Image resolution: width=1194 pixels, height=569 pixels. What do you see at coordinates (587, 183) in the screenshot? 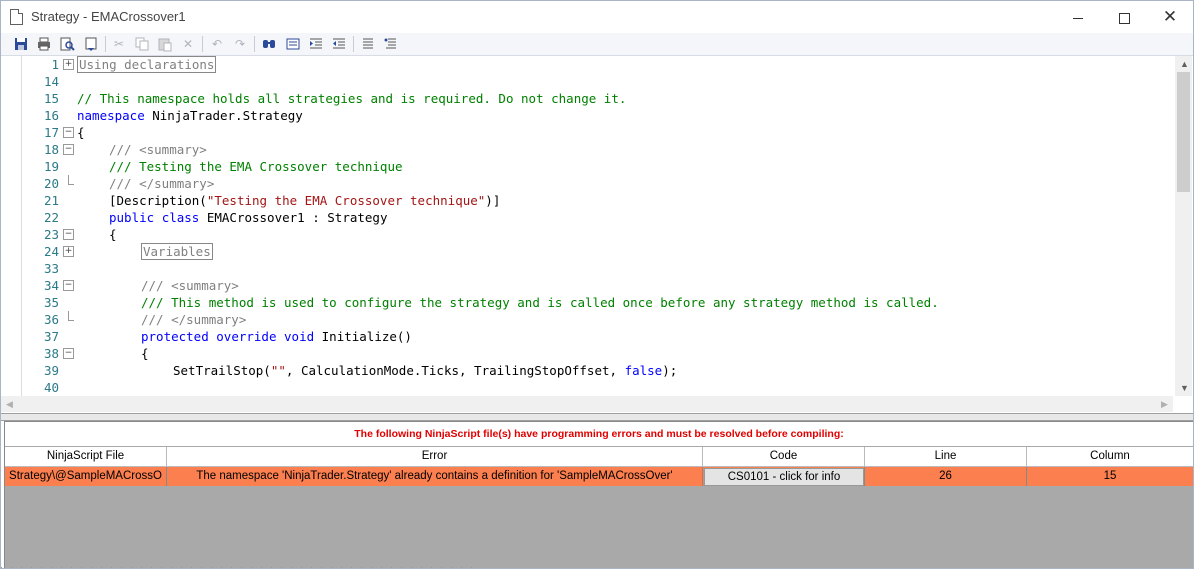
I see `code-line: 20 /// </summary>` at bounding box center [587, 183].